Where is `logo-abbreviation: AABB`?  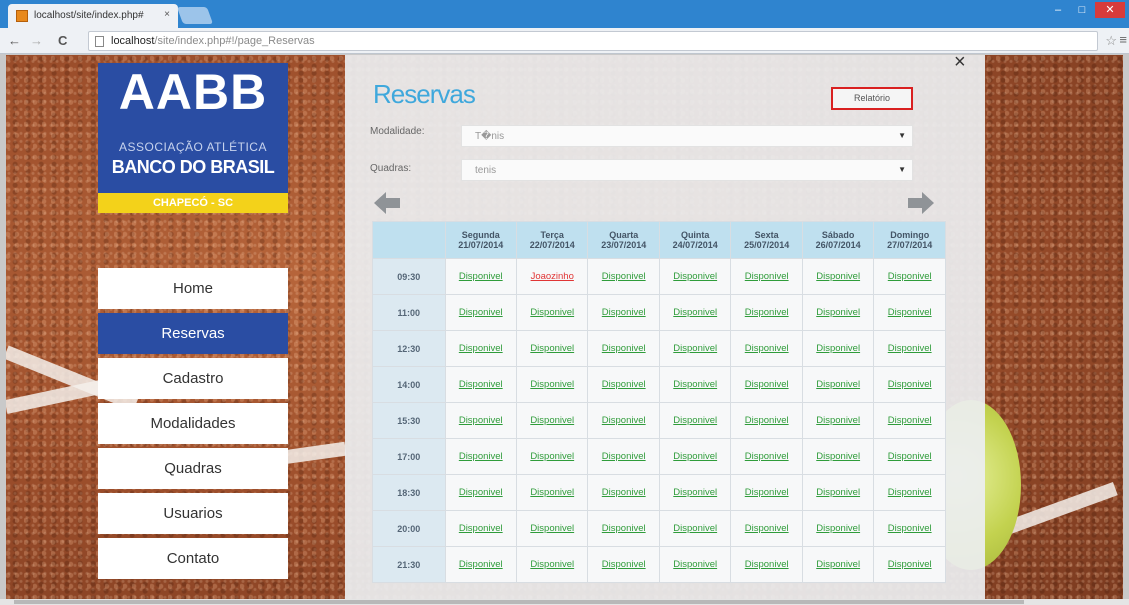
logo-abbreviation: AABB is located at coordinates (193, 92).